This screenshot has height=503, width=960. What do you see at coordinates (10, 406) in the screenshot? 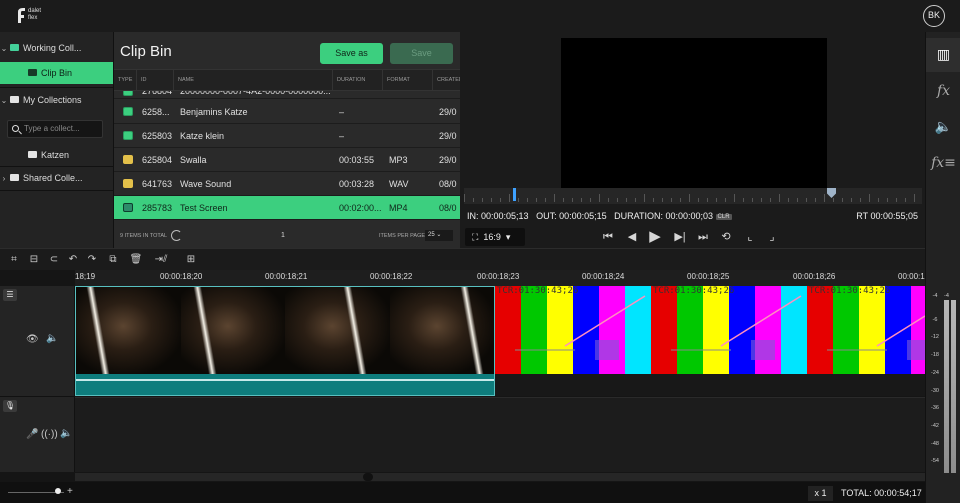
I see `microphone-icon: 🎙` at bounding box center [10, 406].